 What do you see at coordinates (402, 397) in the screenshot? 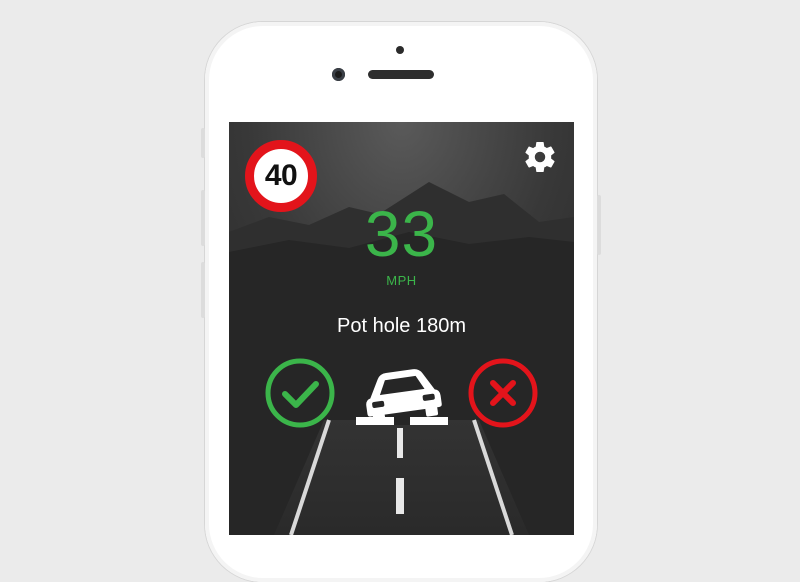
I see `car-pothole-icon` at bounding box center [402, 397].